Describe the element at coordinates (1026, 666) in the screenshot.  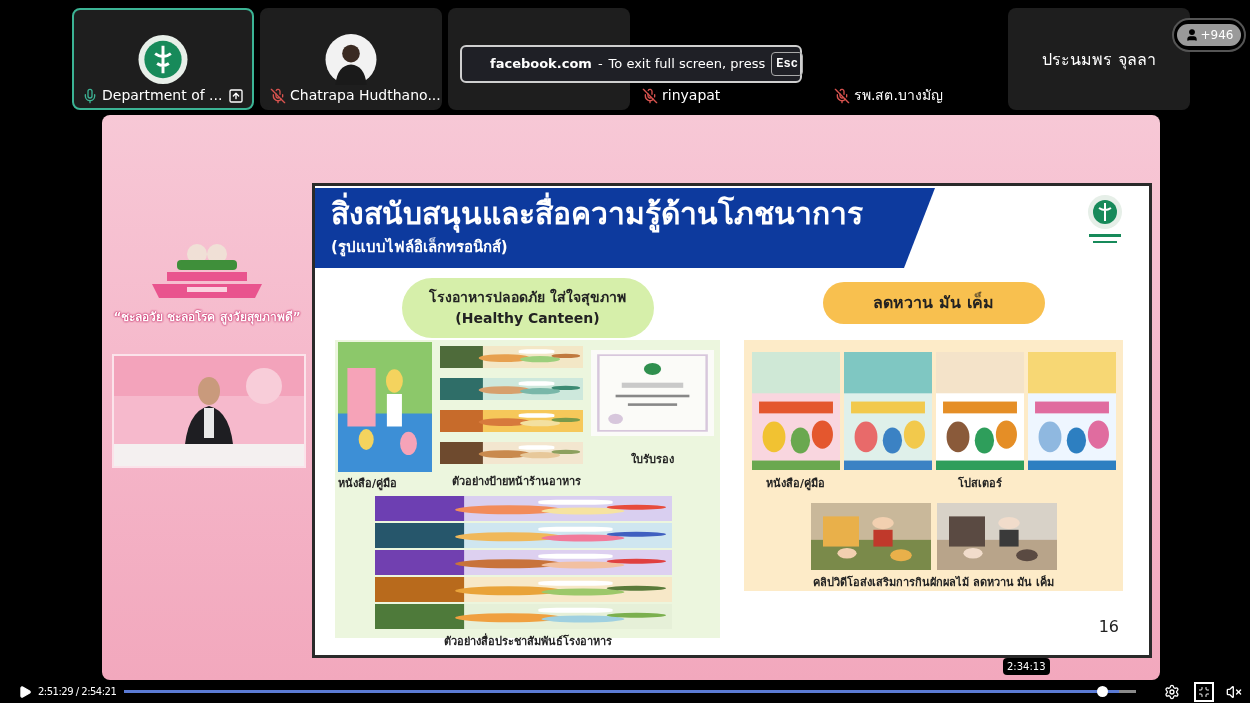
I see `hover-time-tooltip: 2:34:13` at that location.